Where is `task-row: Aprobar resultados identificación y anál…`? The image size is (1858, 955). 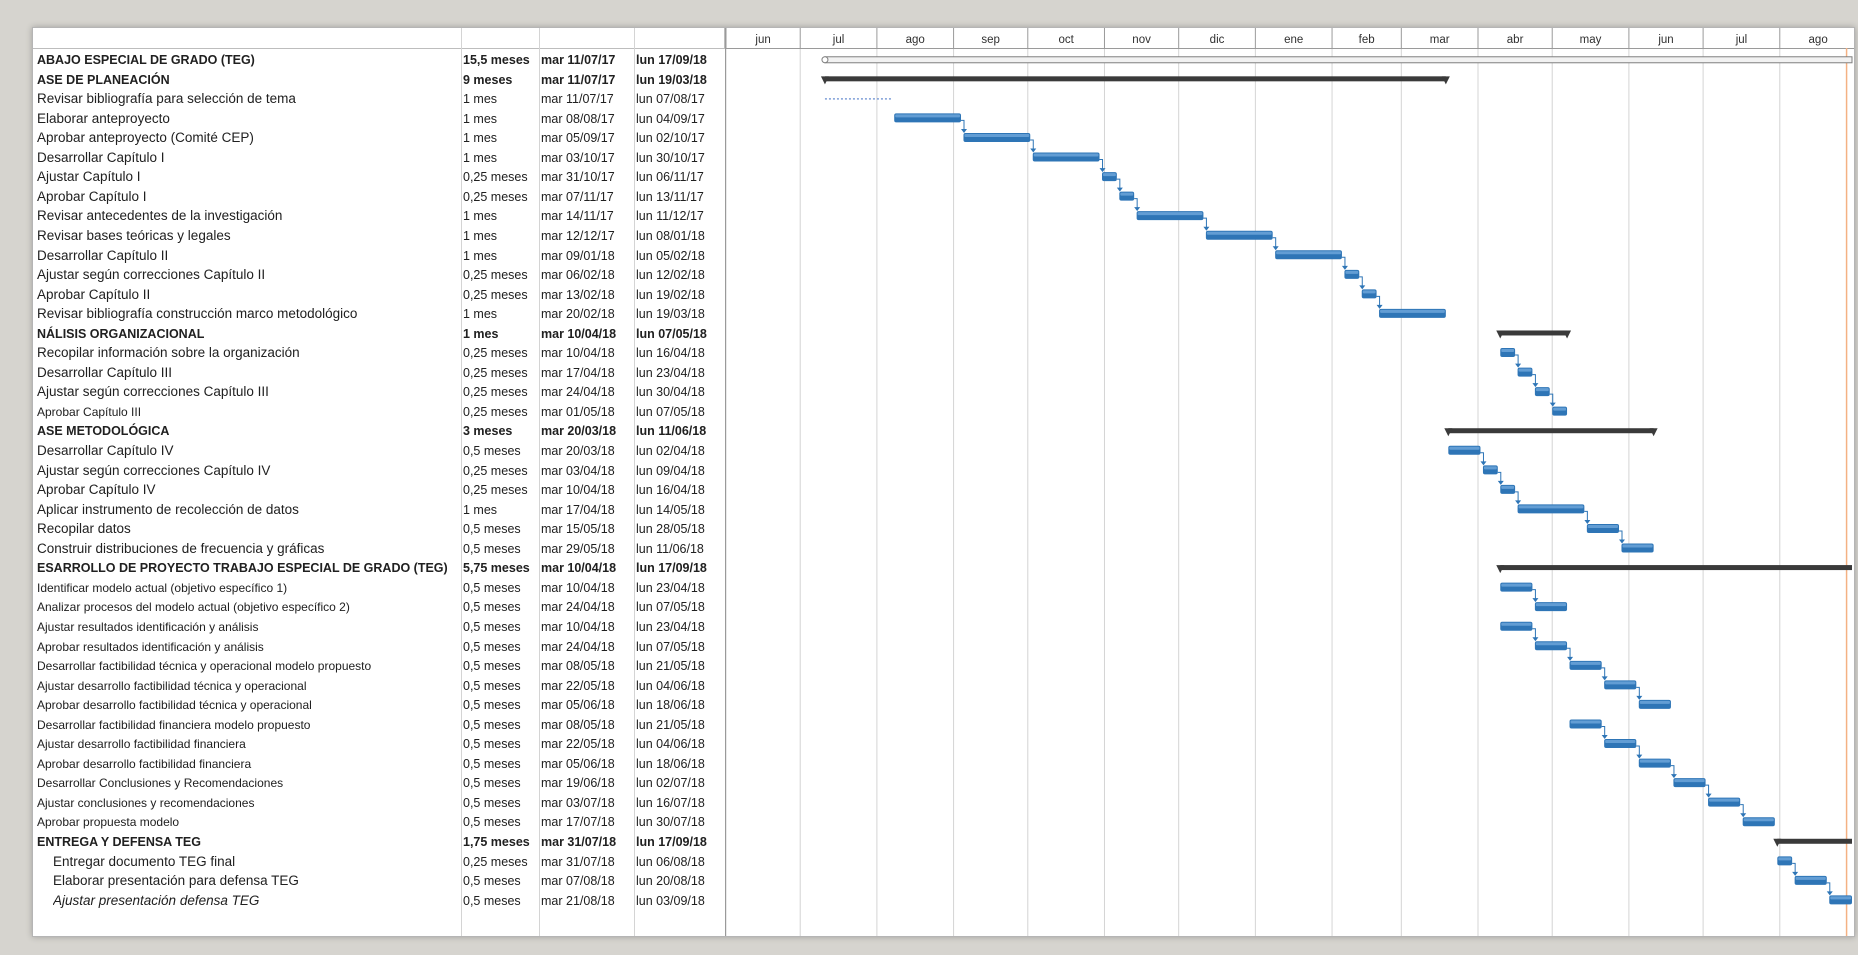
task-row: Aprobar resultados identificación y anál… is located at coordinates (379, 647).